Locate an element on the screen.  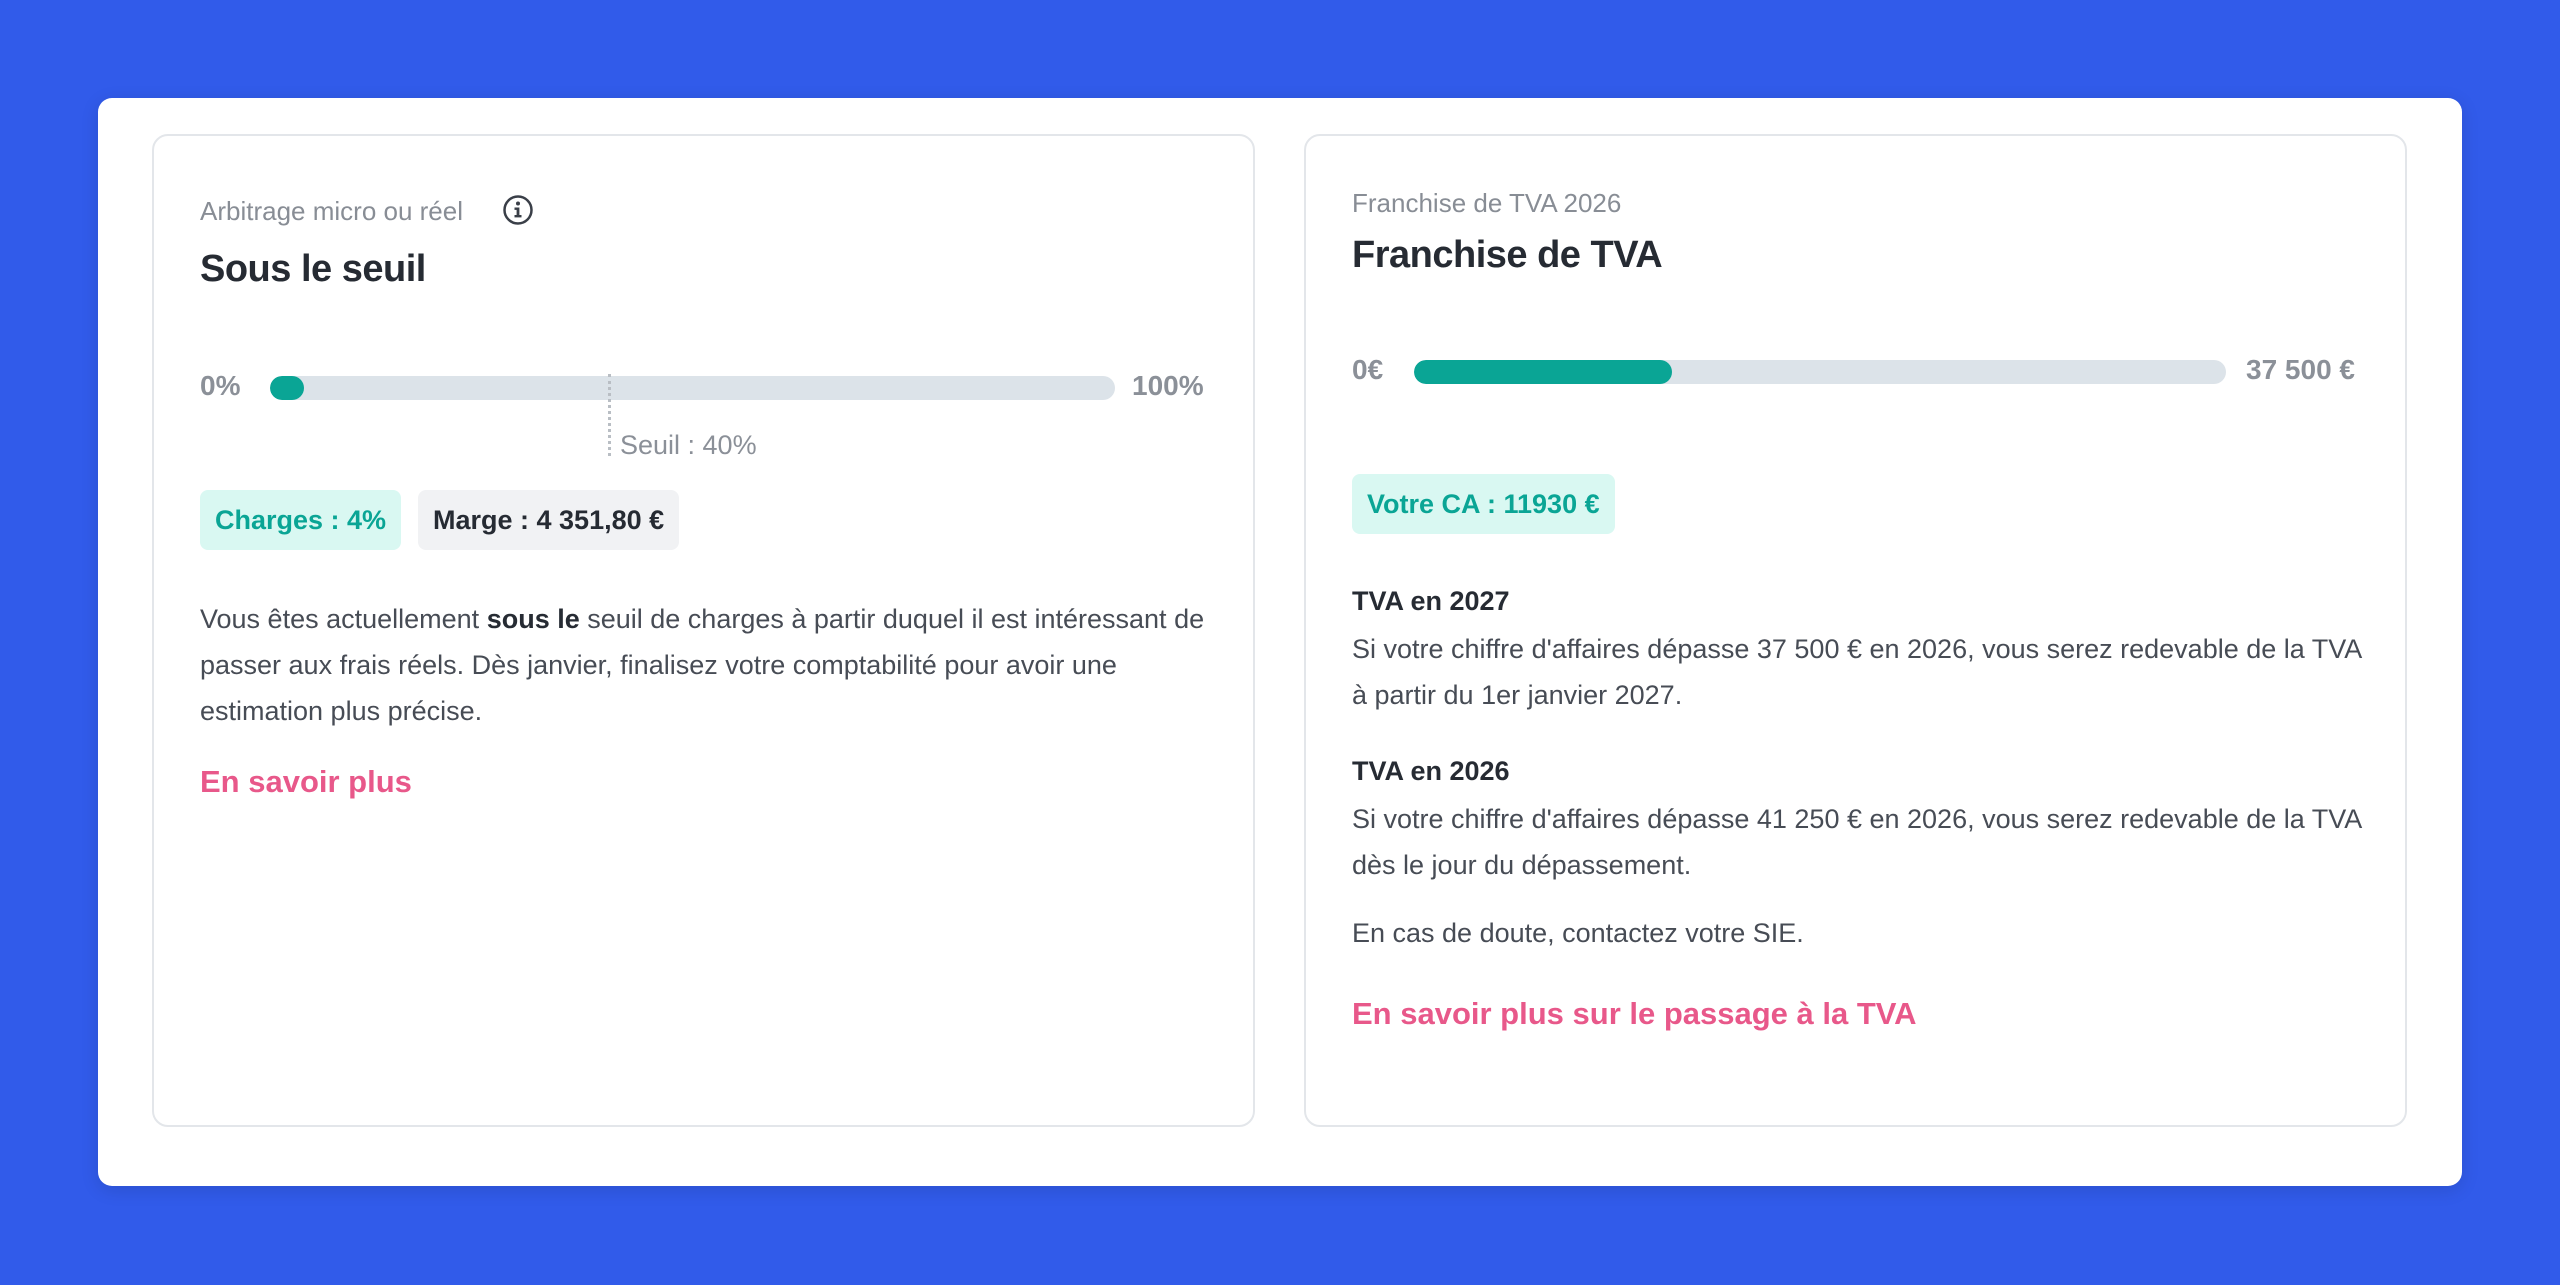
card-subtitle: Arbitrage micro ou réel is located at coordinates (331, 211).